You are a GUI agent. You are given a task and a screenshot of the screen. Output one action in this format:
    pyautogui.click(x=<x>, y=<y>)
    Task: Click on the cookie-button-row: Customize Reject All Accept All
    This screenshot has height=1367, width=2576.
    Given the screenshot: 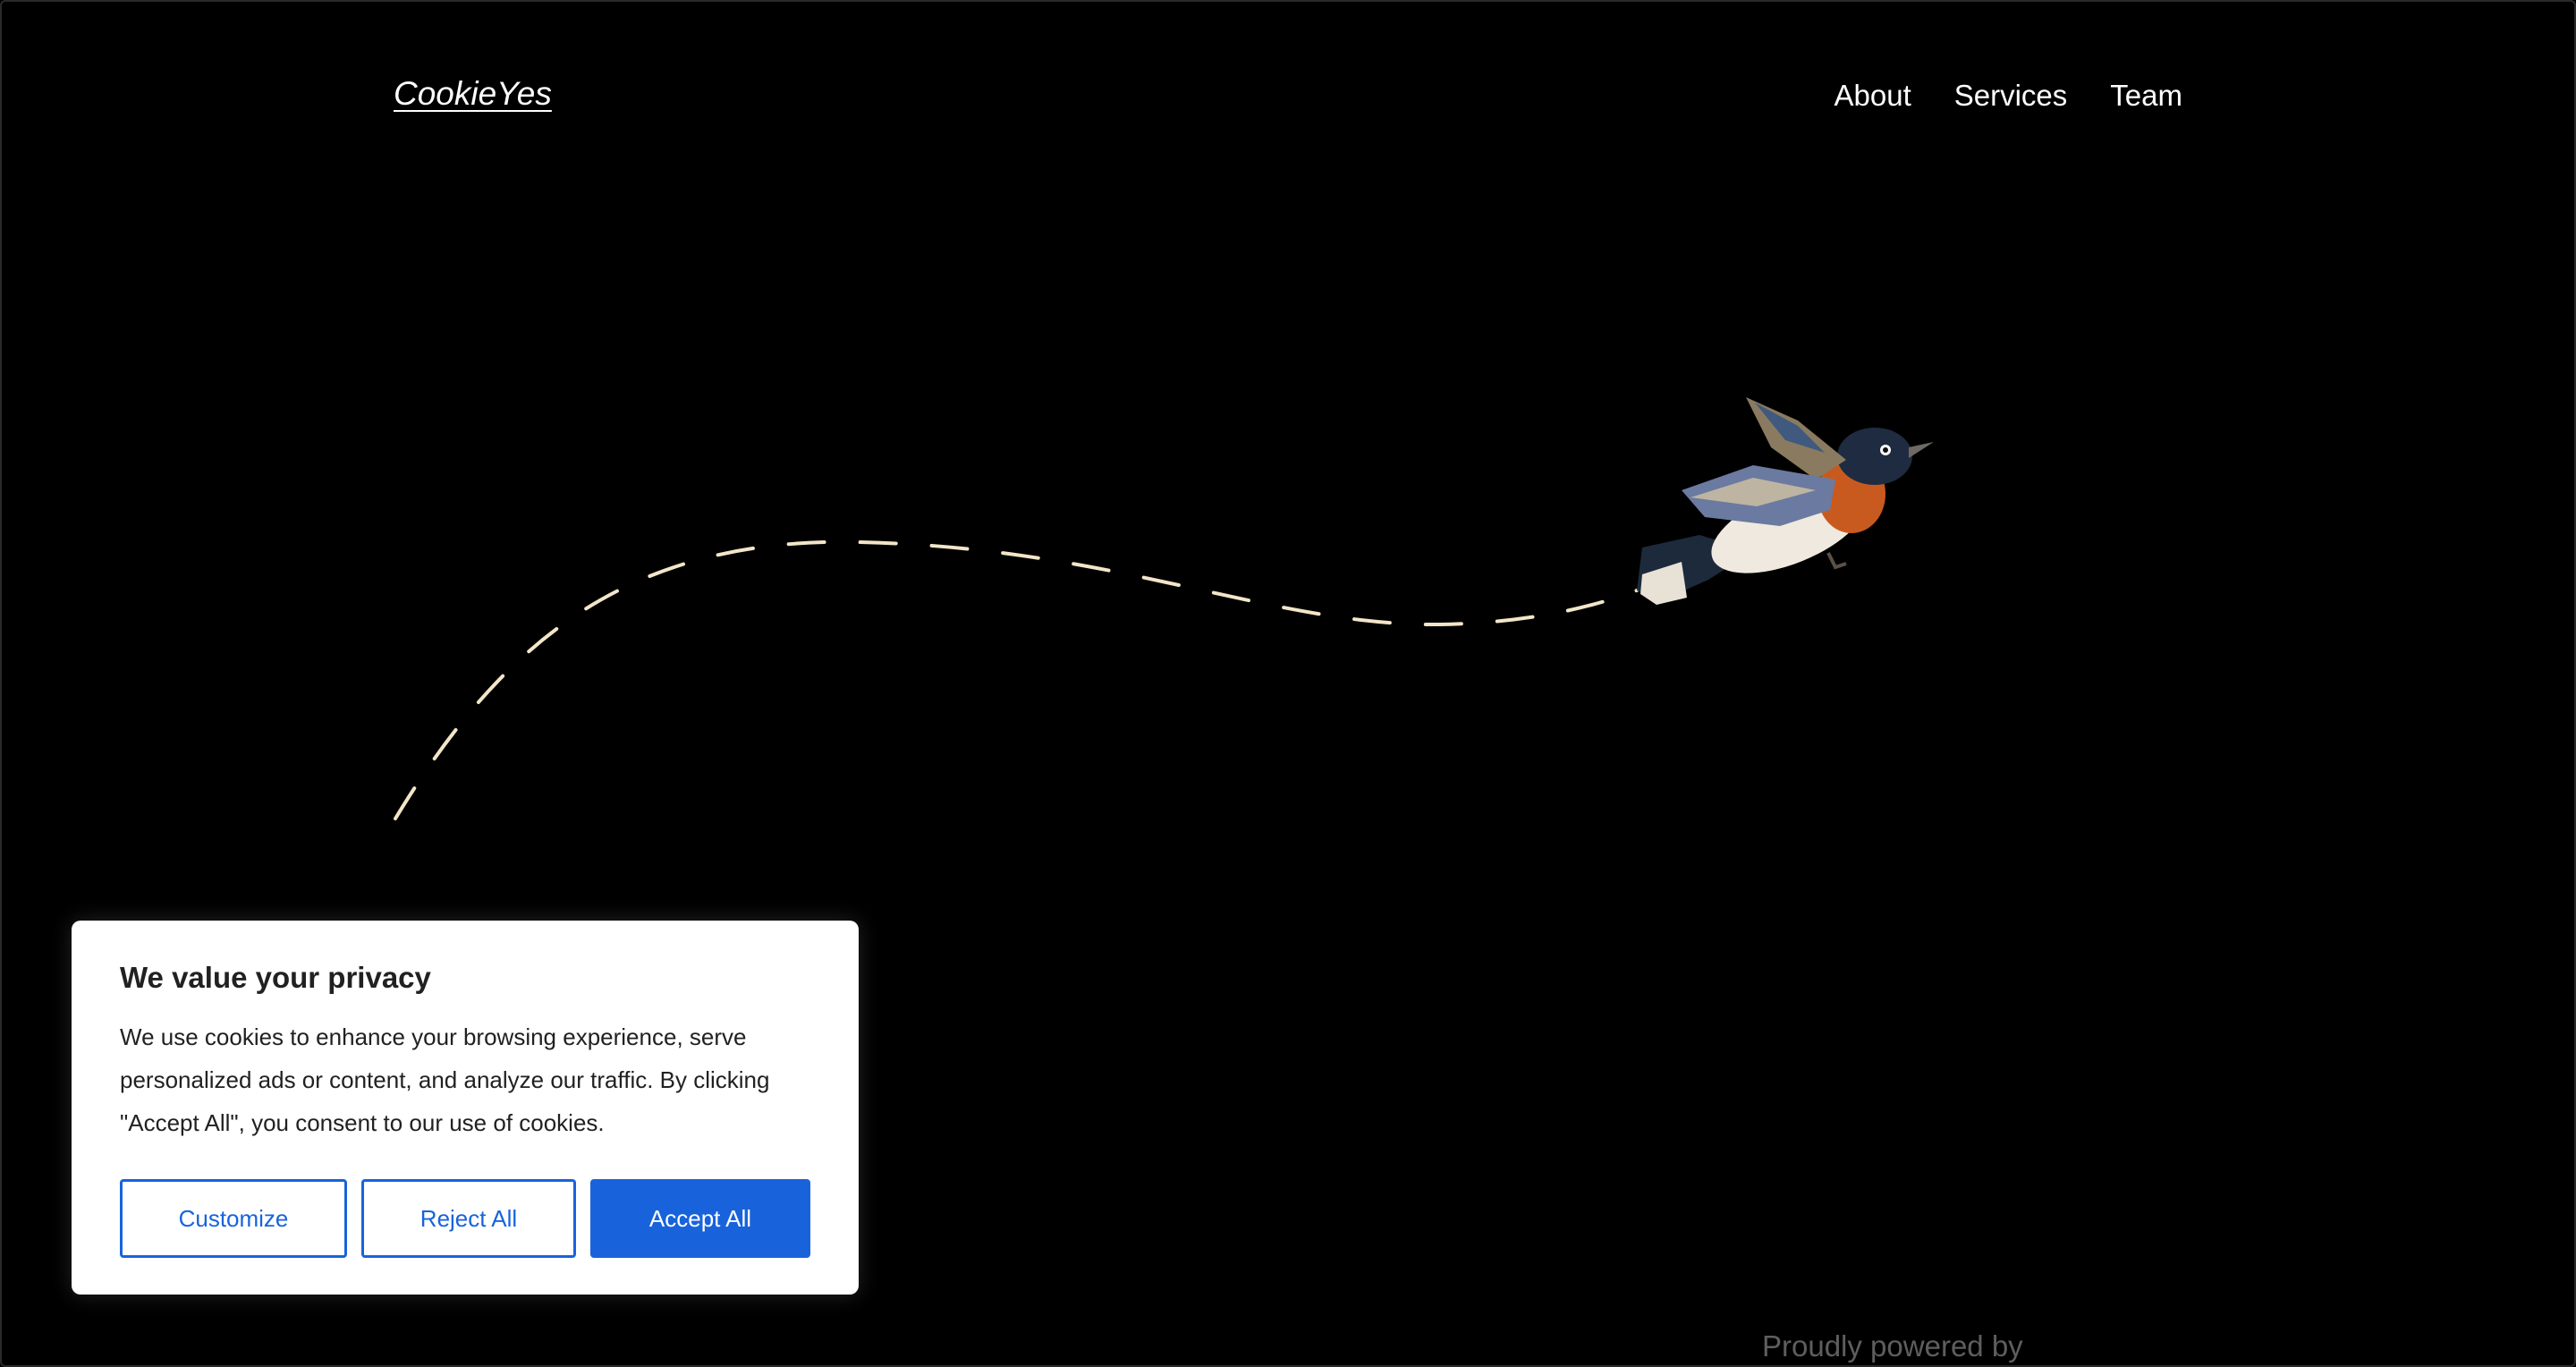 What is the action you would take?
    pyautogui.click(x=465, y=1218)
    